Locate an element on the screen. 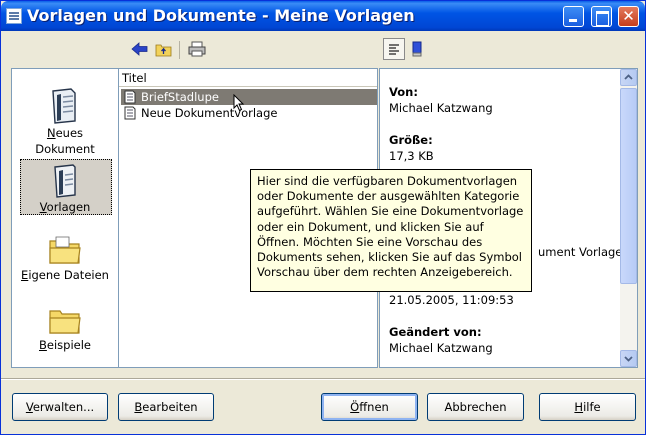  up-folder-icon is located at coordinates (164, 49).